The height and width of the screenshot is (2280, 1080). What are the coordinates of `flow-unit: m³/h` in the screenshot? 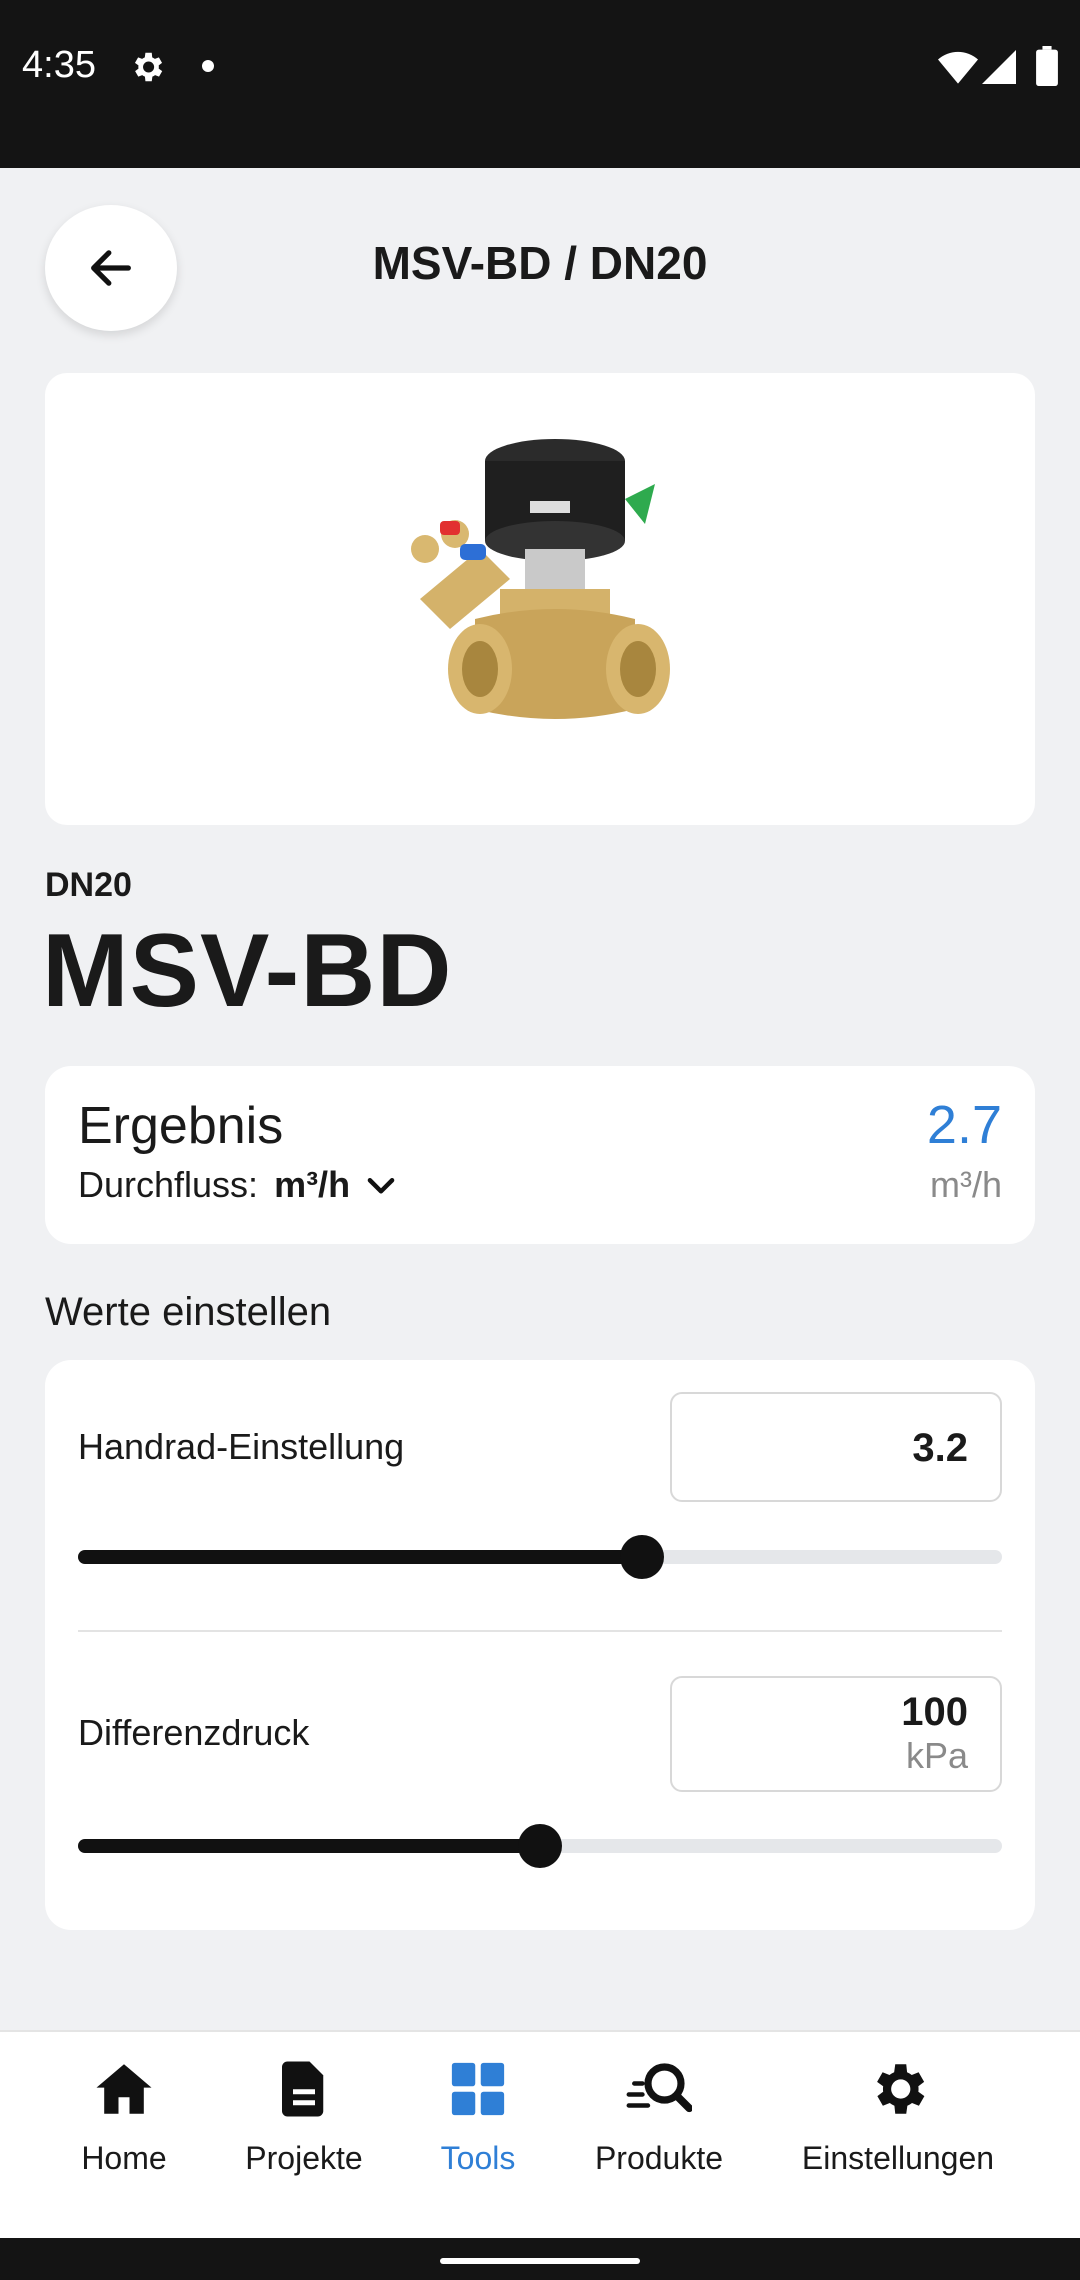 It's located at (312, 1184).